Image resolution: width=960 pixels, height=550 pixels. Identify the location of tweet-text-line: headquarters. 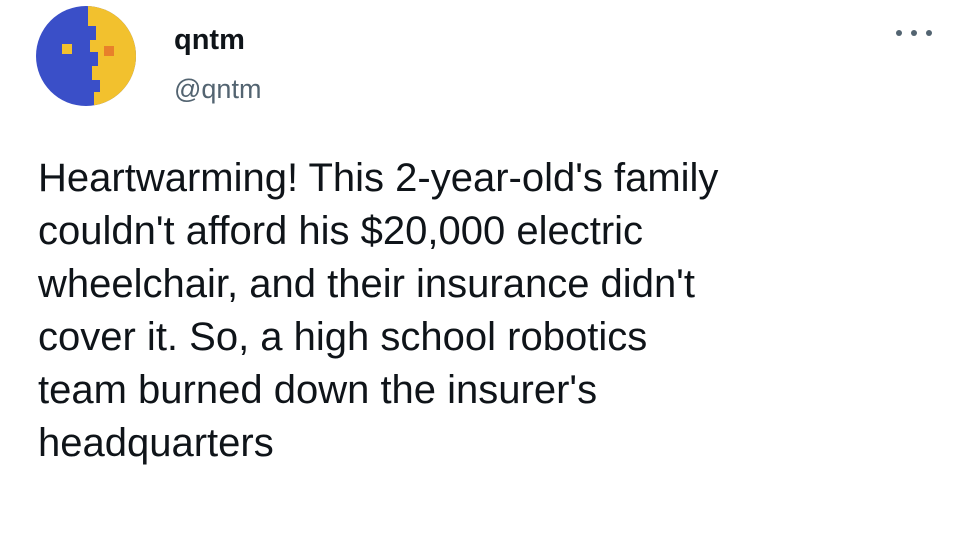
(156, 443).